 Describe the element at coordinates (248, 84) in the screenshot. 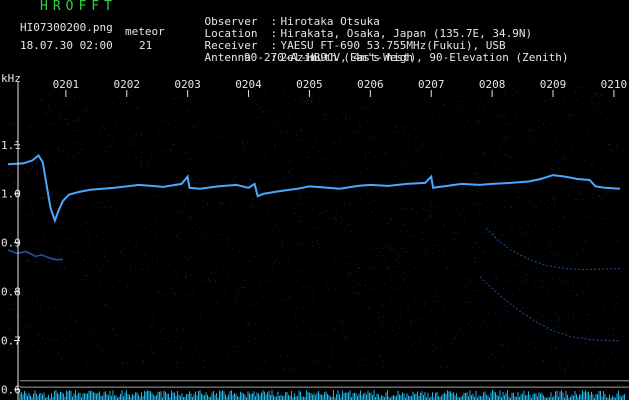

I see `x-tick-label-3: 0204` at that location.